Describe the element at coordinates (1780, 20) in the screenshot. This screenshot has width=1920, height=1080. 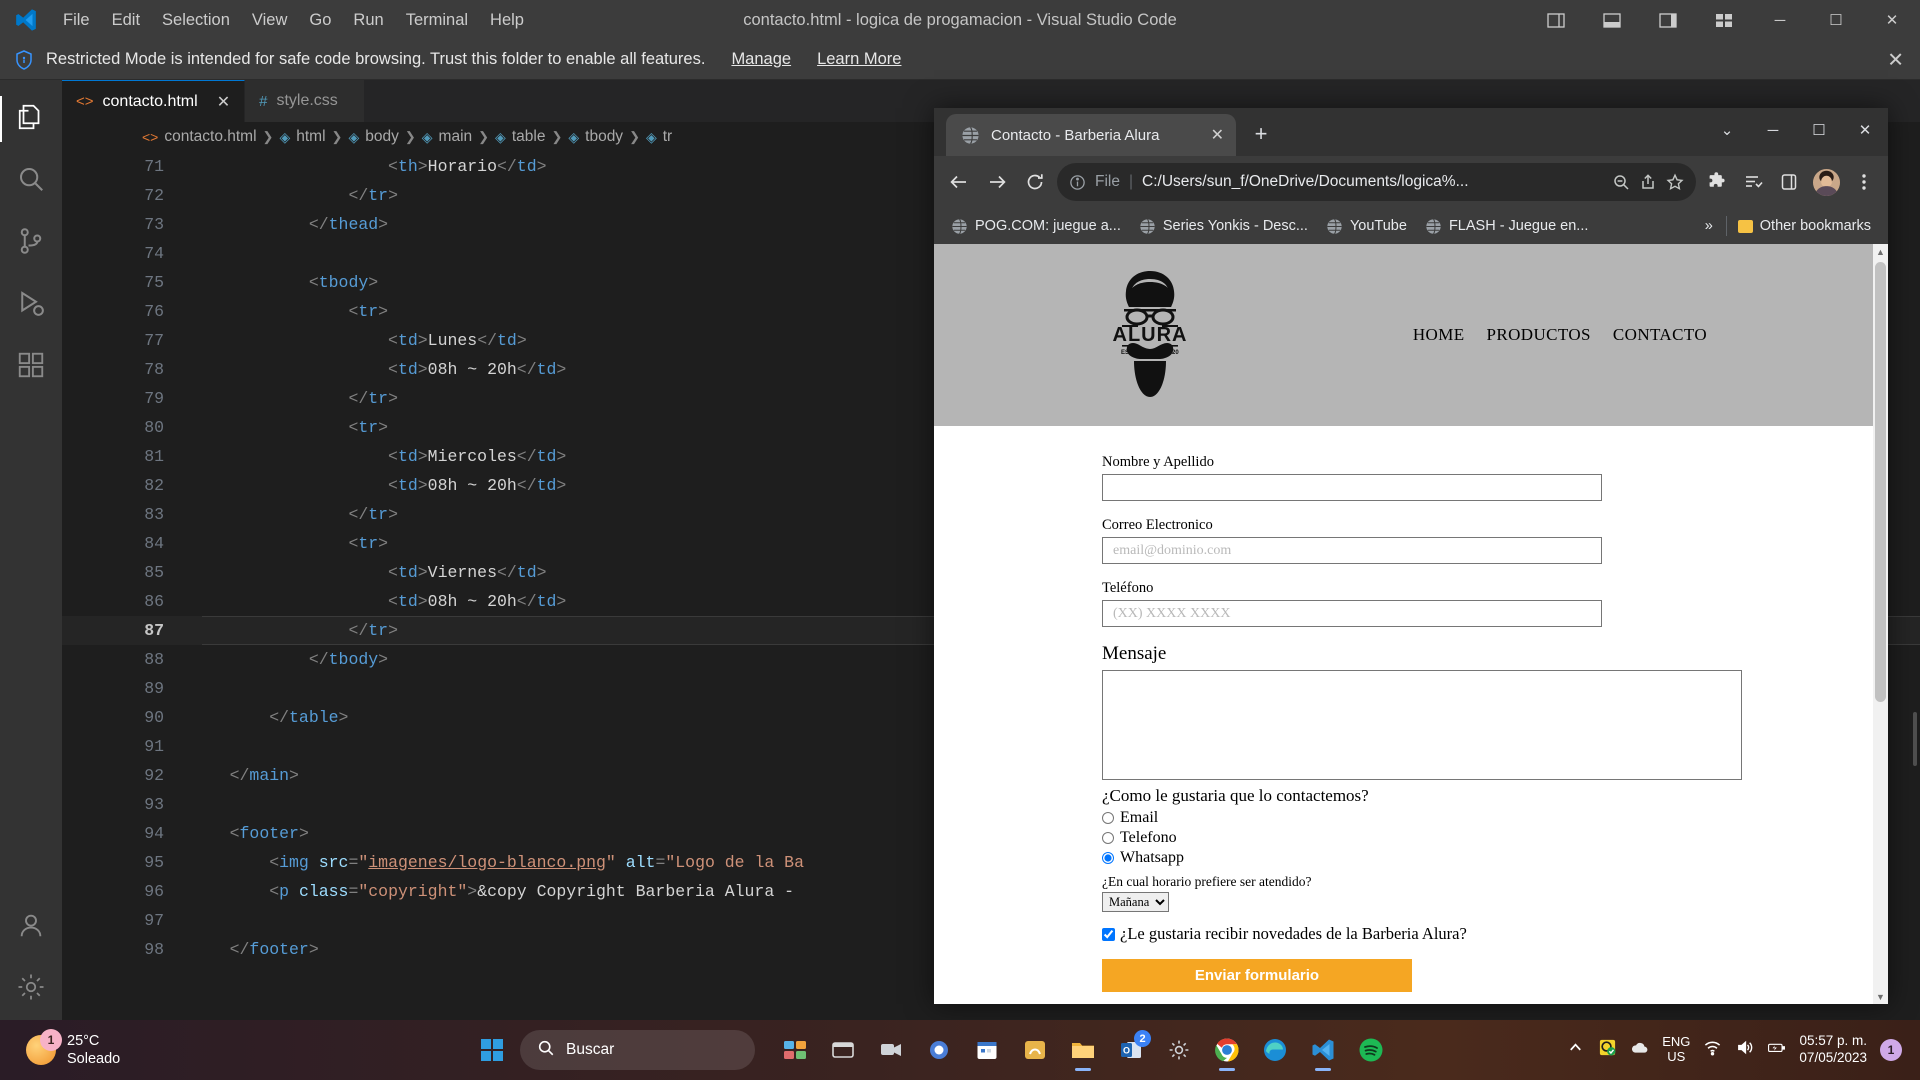
I see `window-minimize-button: ─` at that location.